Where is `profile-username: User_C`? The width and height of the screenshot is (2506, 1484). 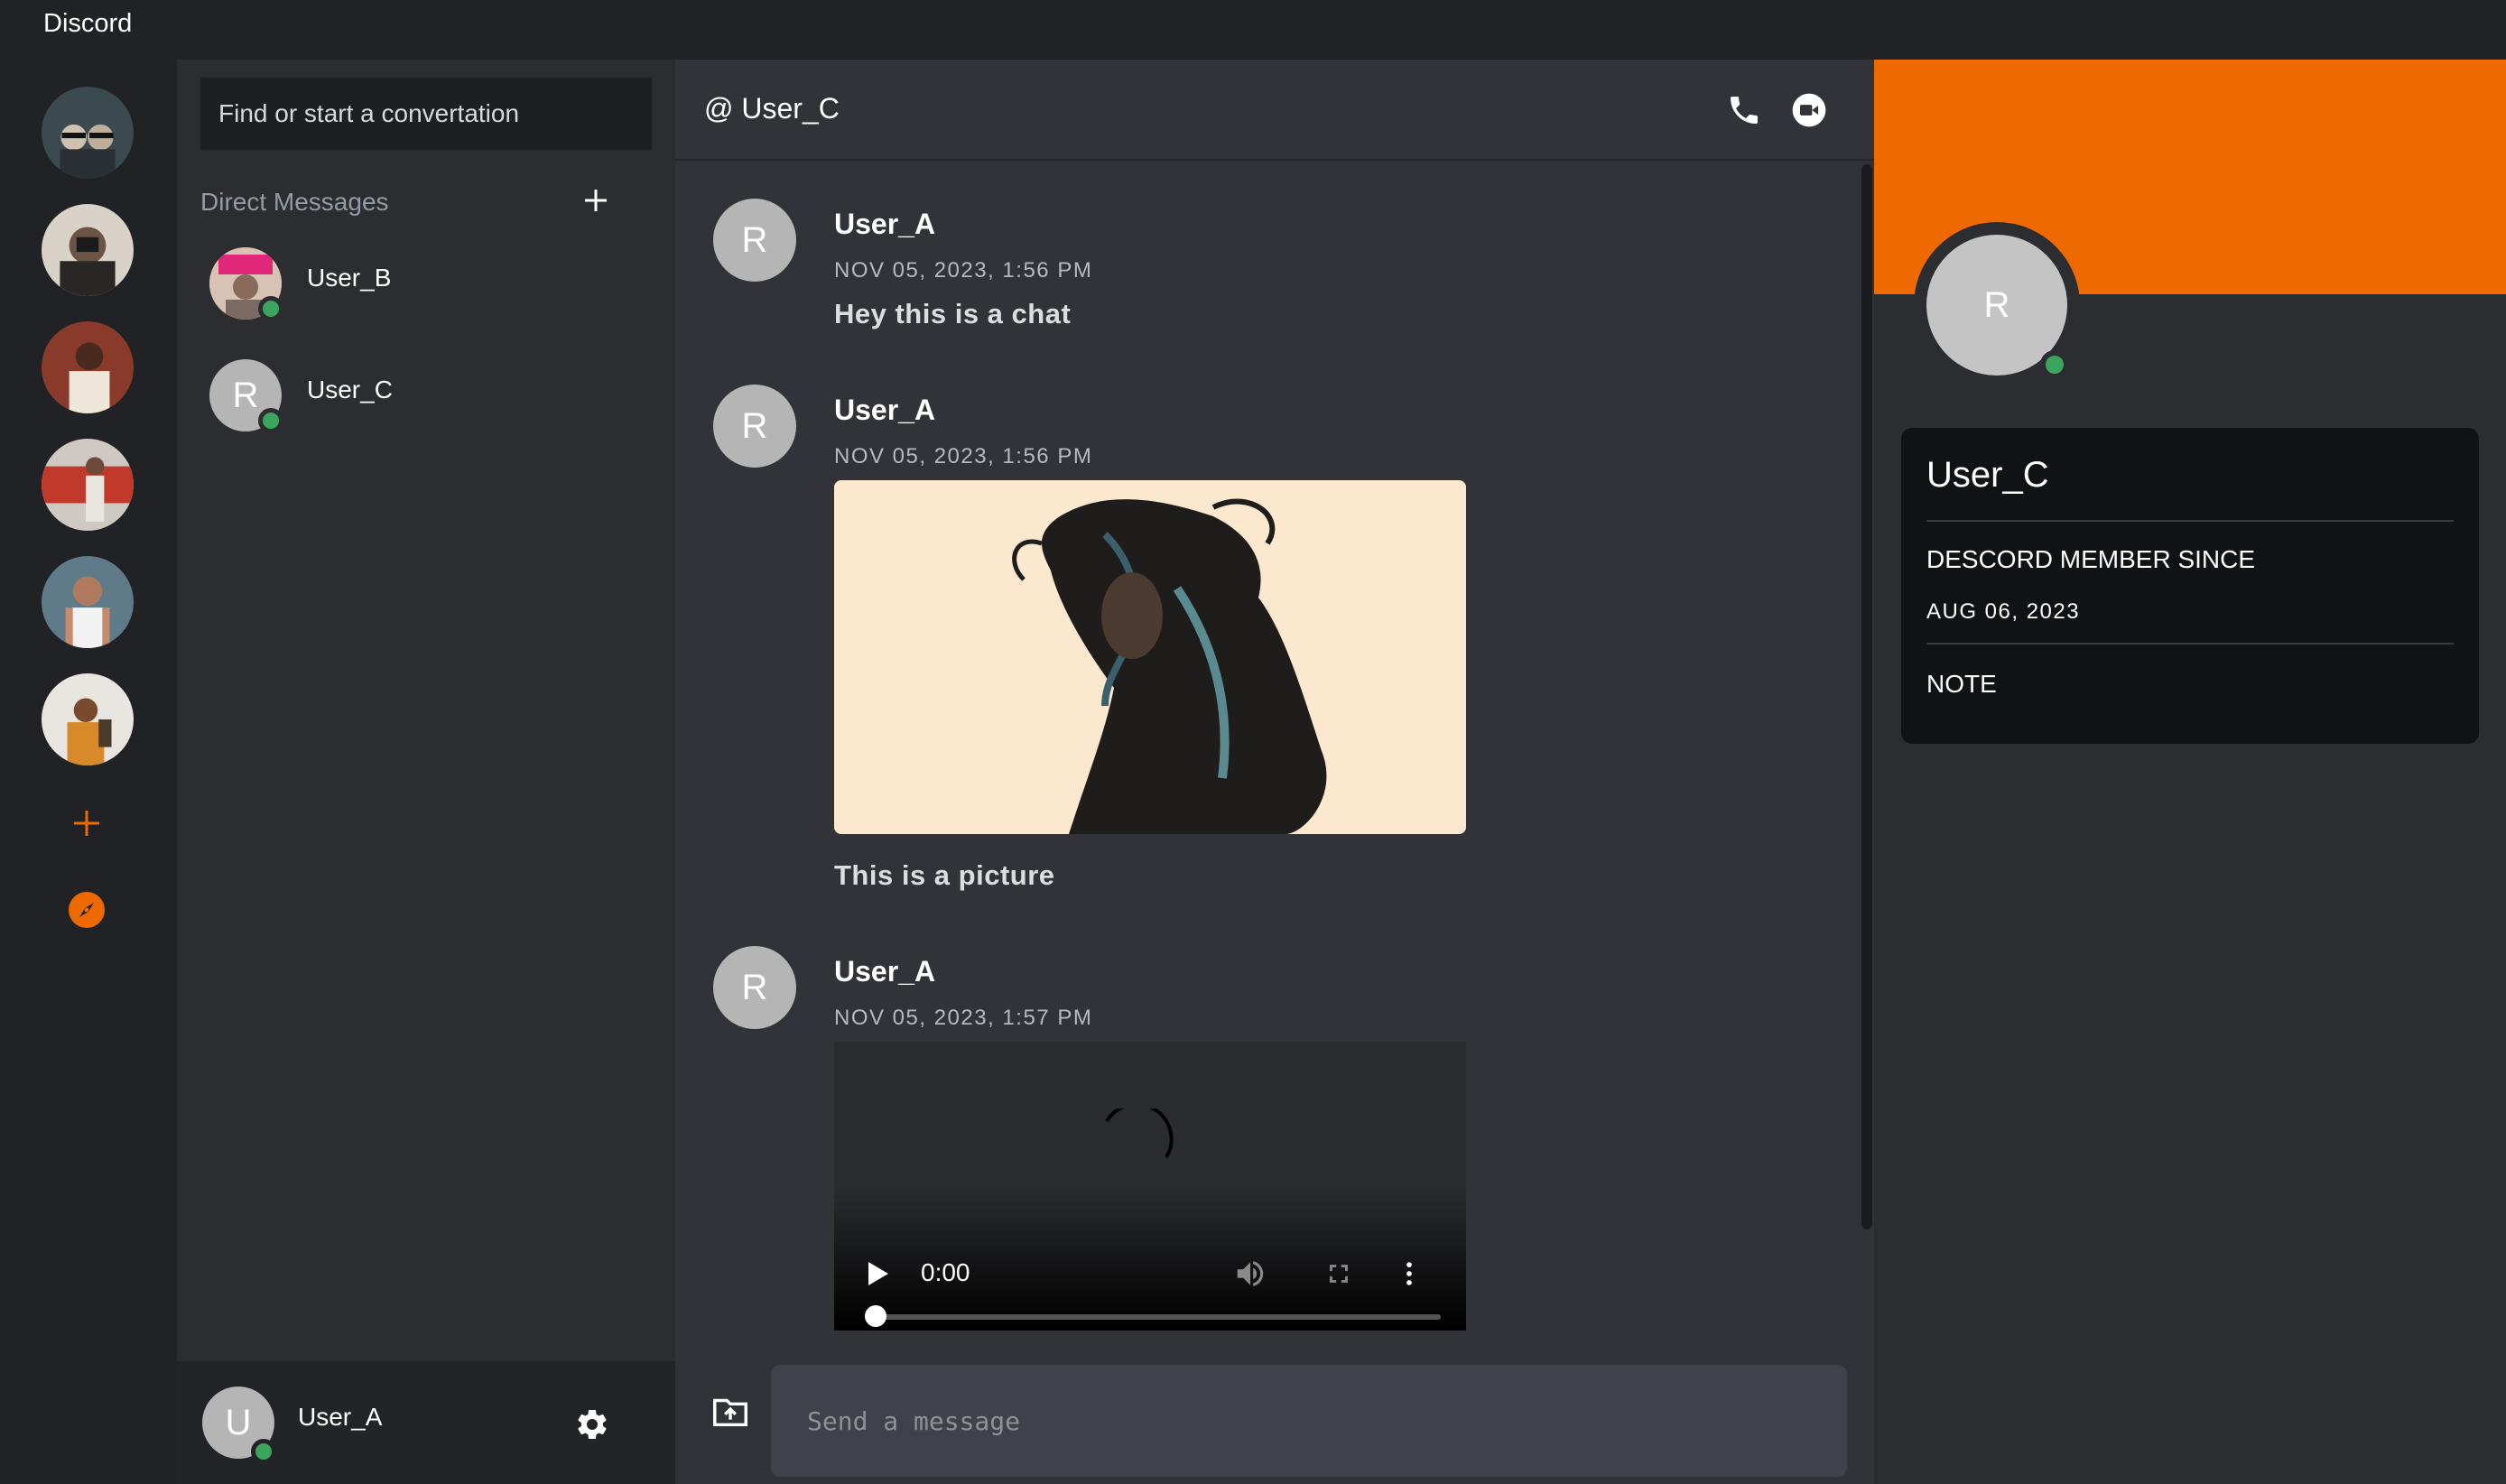 profile-username: User_C is located at coordinates (1988, 475).